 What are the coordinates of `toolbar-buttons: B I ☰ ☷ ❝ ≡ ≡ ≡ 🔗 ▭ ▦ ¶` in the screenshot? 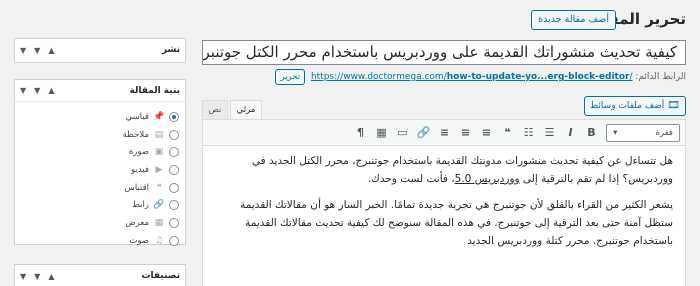 It's located at (476, 133).